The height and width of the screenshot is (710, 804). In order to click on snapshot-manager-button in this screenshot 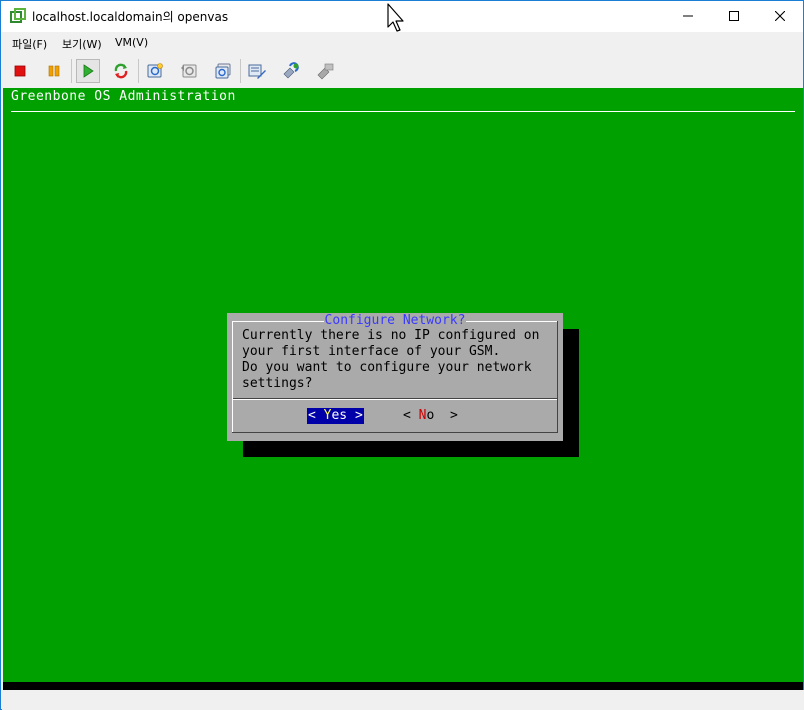, I will do `click(223, 71)`.